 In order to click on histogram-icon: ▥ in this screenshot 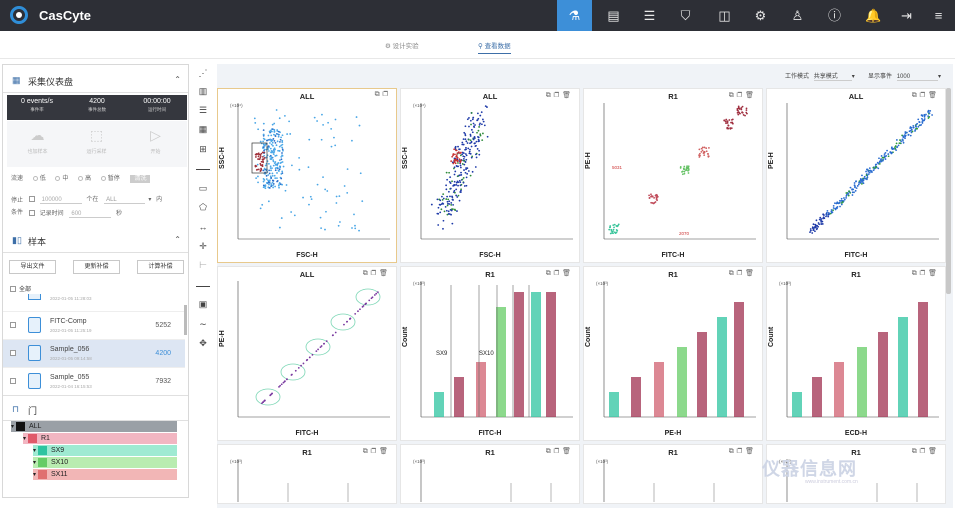, I will do `click(203, 92)`.